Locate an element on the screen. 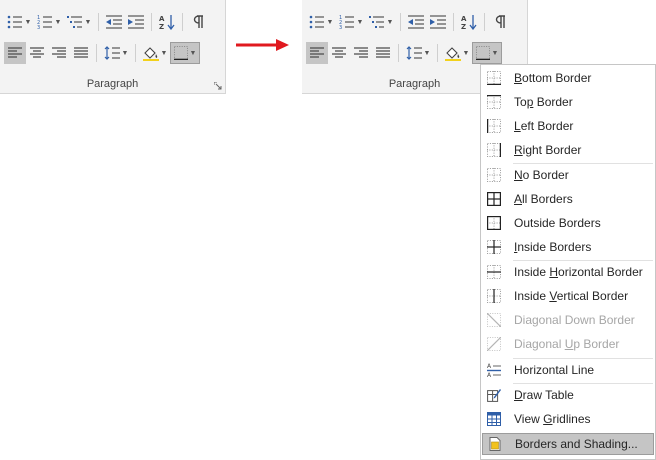  no-border-icon is located at coordinates (494, 175).